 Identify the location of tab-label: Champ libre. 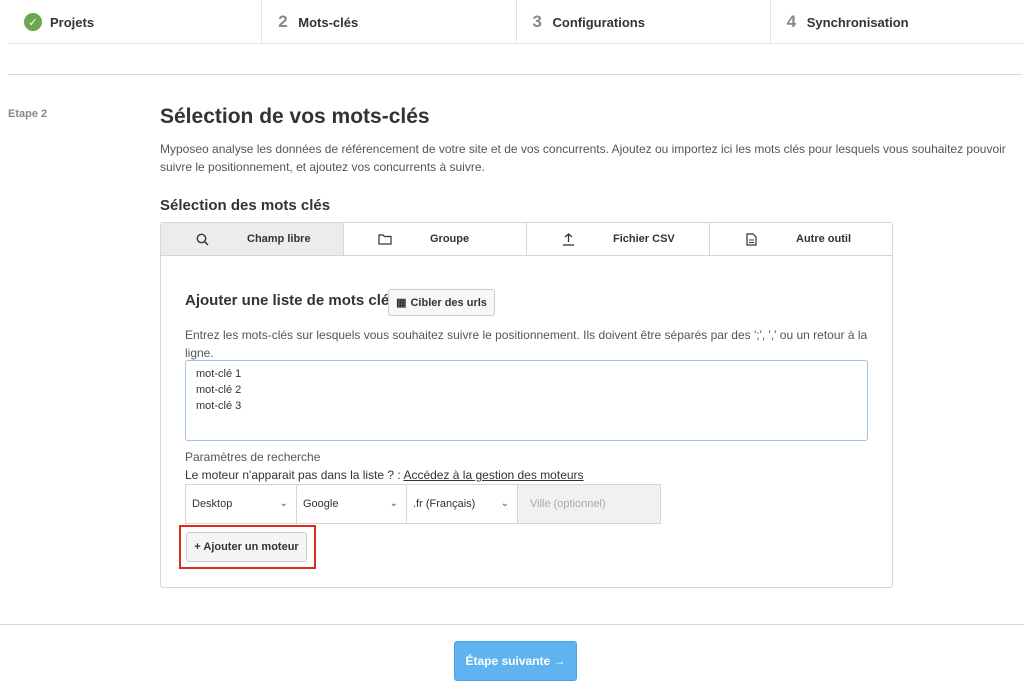
(279, 239).